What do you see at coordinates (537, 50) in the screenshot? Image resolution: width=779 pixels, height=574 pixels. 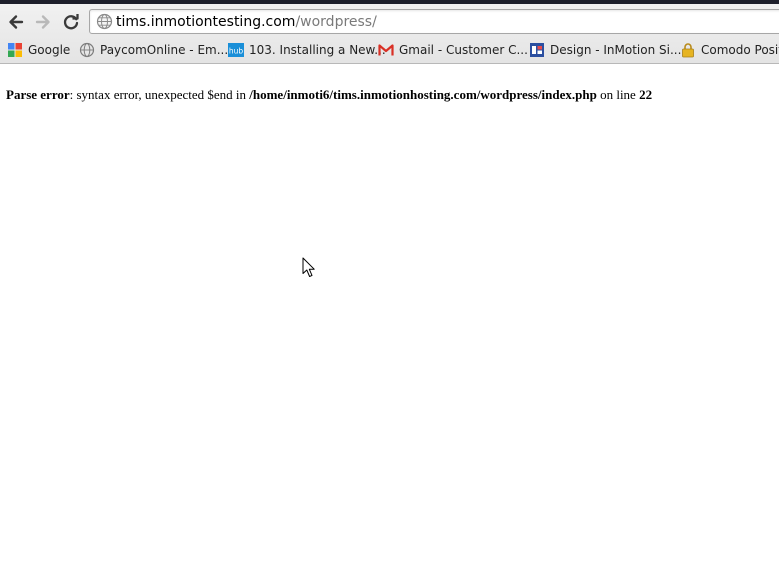 I see `document-icon` at bounding box center [537, 50].